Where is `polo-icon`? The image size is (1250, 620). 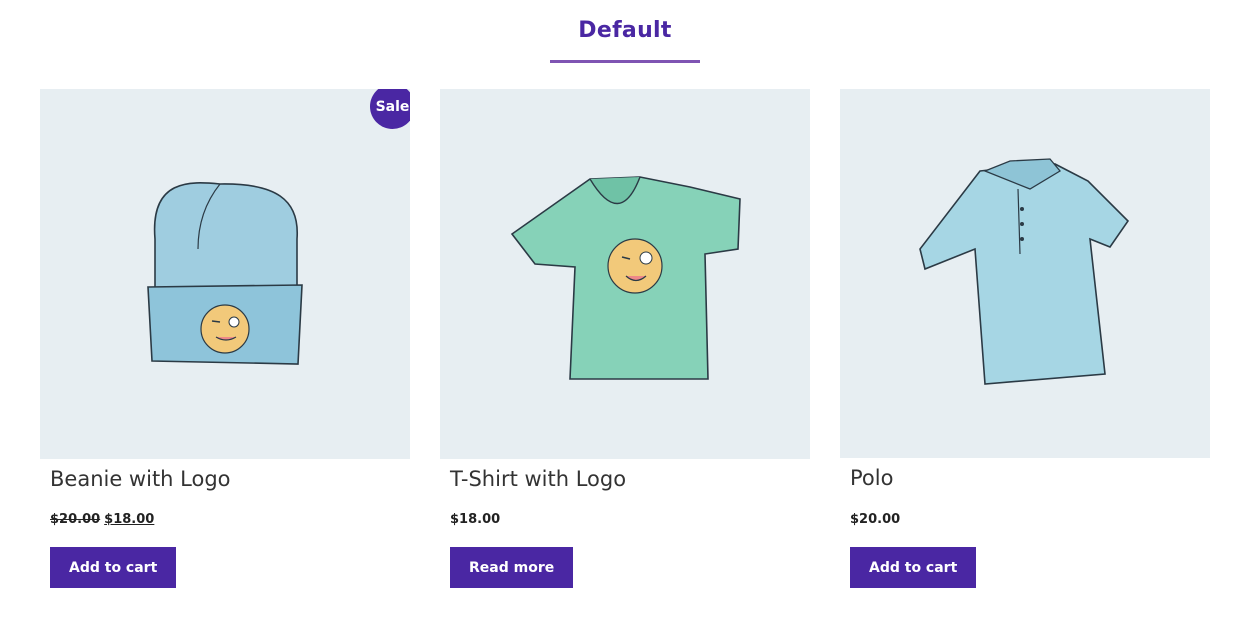 polo-icon is located at coordinates (1024, 271).